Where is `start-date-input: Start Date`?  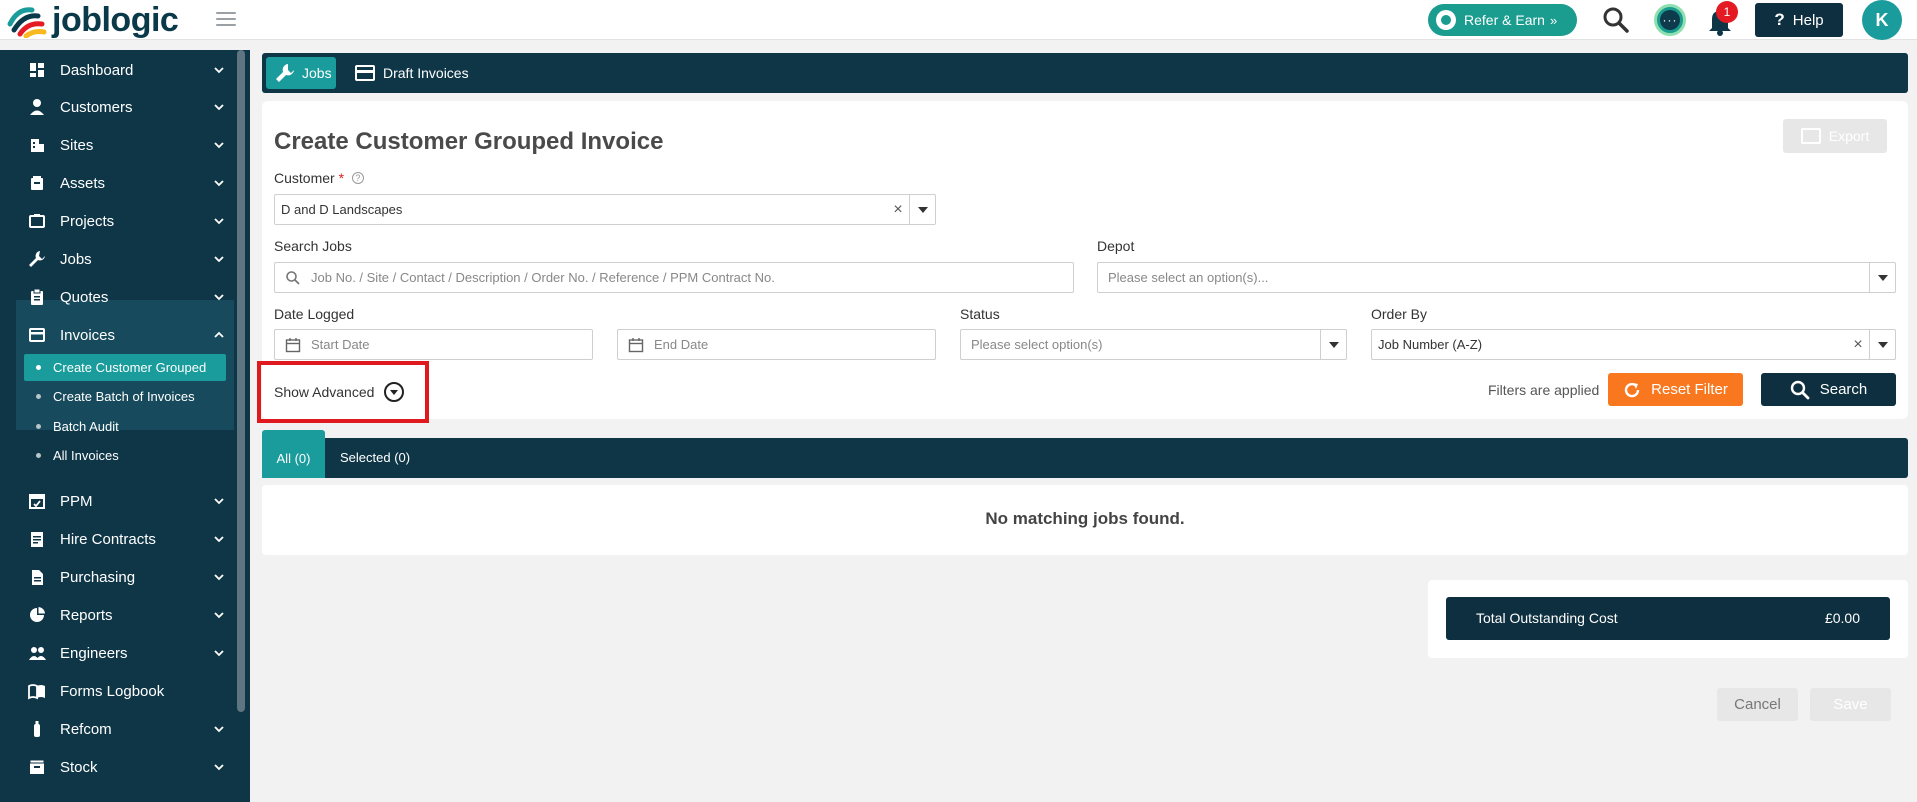 start-date-input: Start Date is located at coordinates (433, 344).